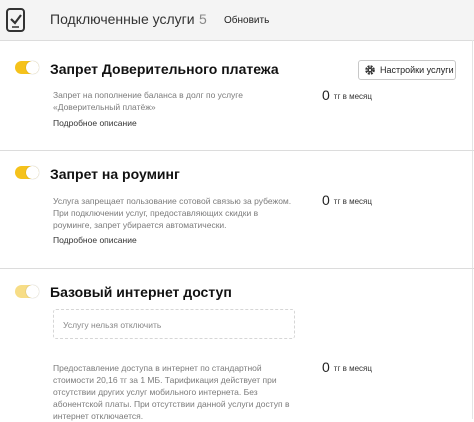  I want to click on refresh-link: Обновить, so click(246, 20).